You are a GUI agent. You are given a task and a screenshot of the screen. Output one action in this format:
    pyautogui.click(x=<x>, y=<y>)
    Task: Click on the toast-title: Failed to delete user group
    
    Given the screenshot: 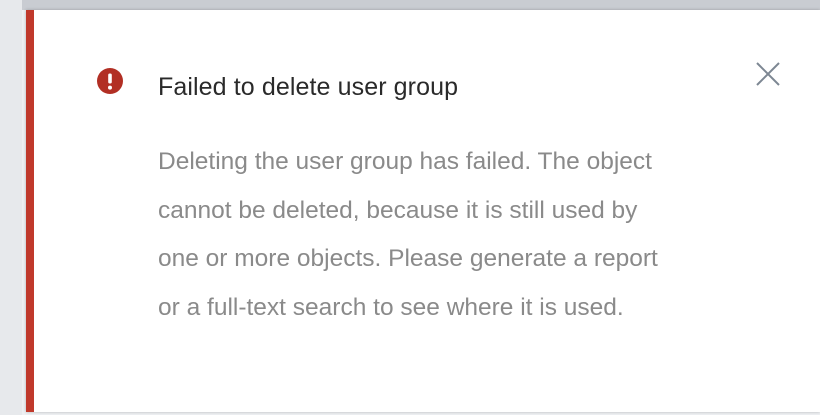 What is the action you would take?
    pyautogui.click(x=308, y=87)
    